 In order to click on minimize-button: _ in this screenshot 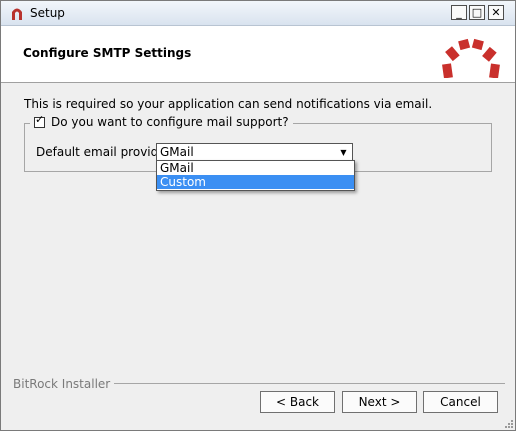, I will do `click(459, 12)`.